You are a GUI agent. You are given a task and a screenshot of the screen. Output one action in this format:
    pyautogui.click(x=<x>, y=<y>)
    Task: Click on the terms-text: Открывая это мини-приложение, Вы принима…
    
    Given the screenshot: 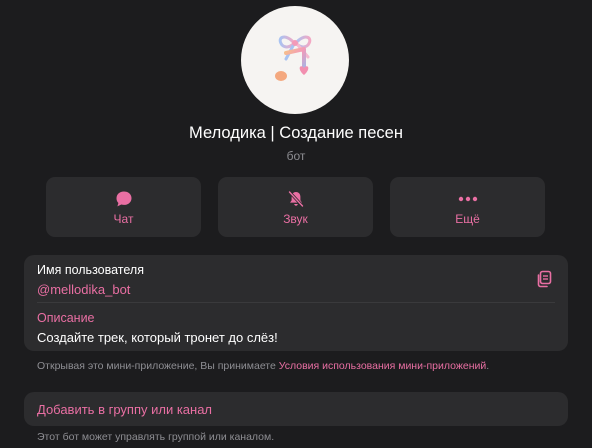 What is the action you would take?
    pyautogui.click(x=158, y=366)
    